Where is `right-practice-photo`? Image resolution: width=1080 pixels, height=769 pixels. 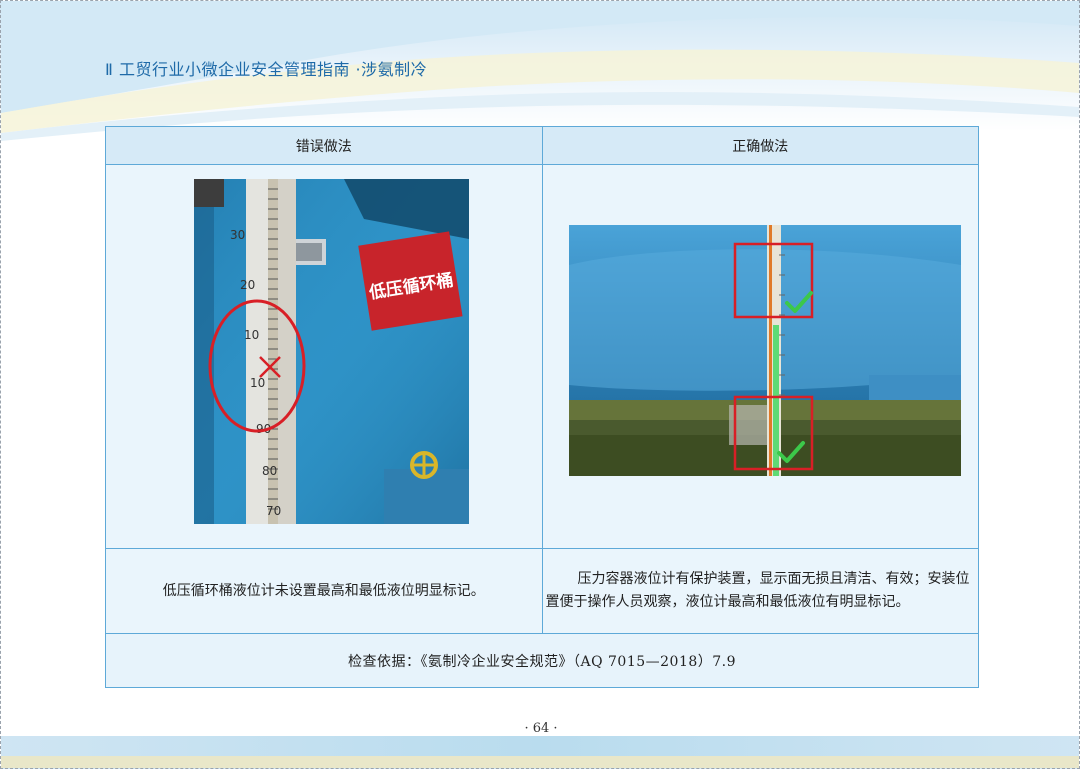 right-practice-photo is located at coordinates (764, 350).